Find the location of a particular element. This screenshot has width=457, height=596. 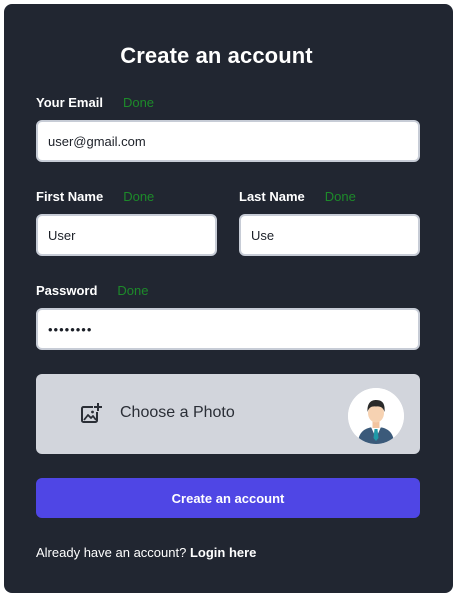

last-name-value: Use is located at coordinates (263, 235).